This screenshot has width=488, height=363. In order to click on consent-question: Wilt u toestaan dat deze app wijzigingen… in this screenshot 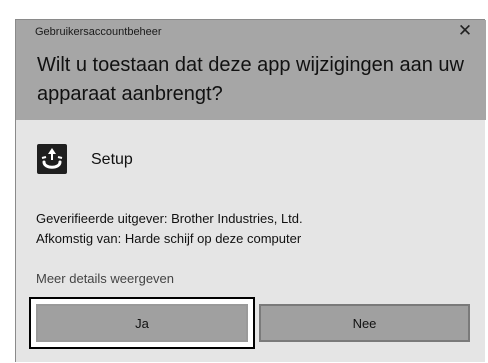, I will do `click(250, 79)`.